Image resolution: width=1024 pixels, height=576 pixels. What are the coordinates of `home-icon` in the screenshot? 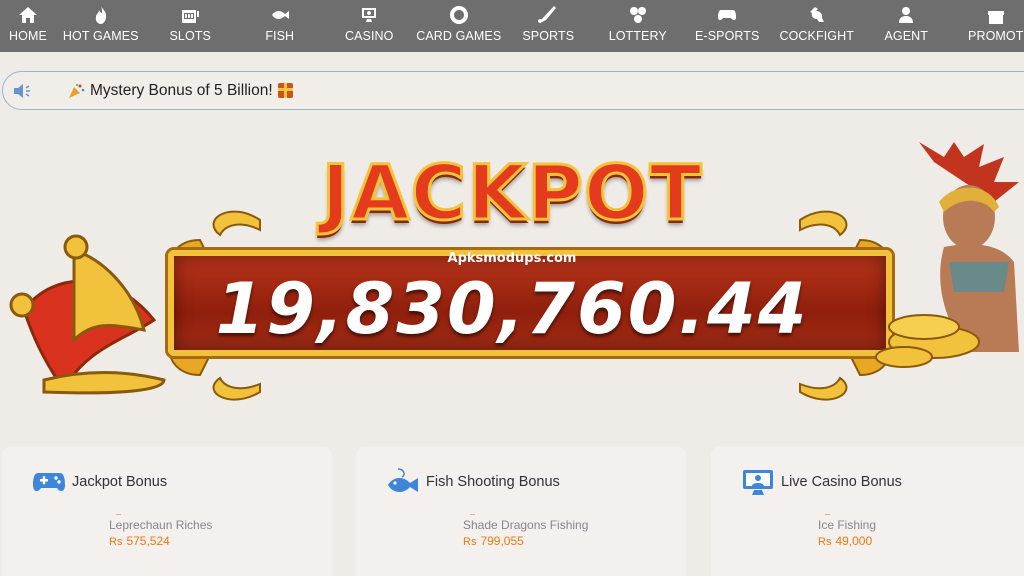 It's located at (28, 15).